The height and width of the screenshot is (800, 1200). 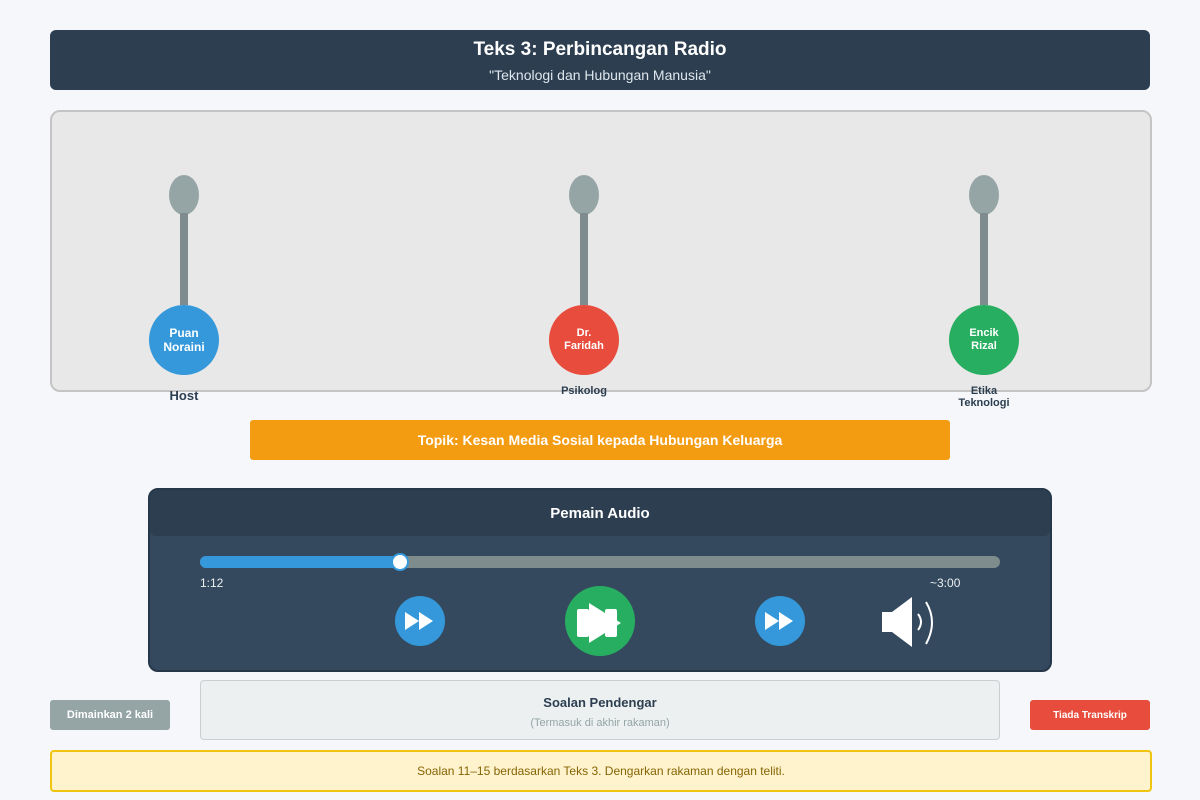 What do you see at coordinates (600, 513) in the screenshot?
I see `player-title: Pemain Audio` at bounding box center [600, 513].